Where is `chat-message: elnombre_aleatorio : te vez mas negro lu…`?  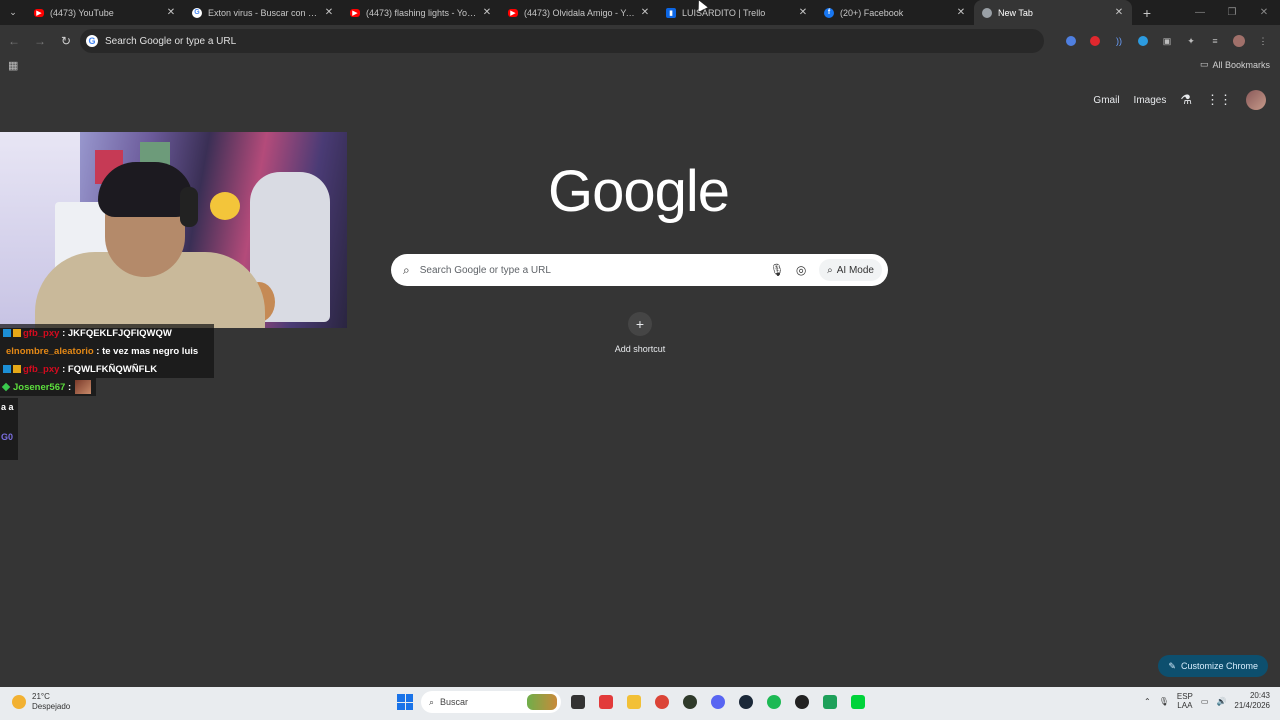 chat-message: elnombre_aleatorio : te vez mas negro lu… is located at coordinates (107, 351).